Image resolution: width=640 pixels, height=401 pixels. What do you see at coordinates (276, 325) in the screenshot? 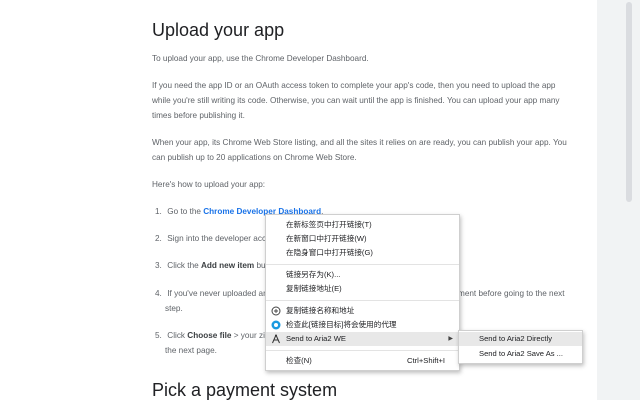
I see `proxy-check-icon` at bounding box center [276, 325].